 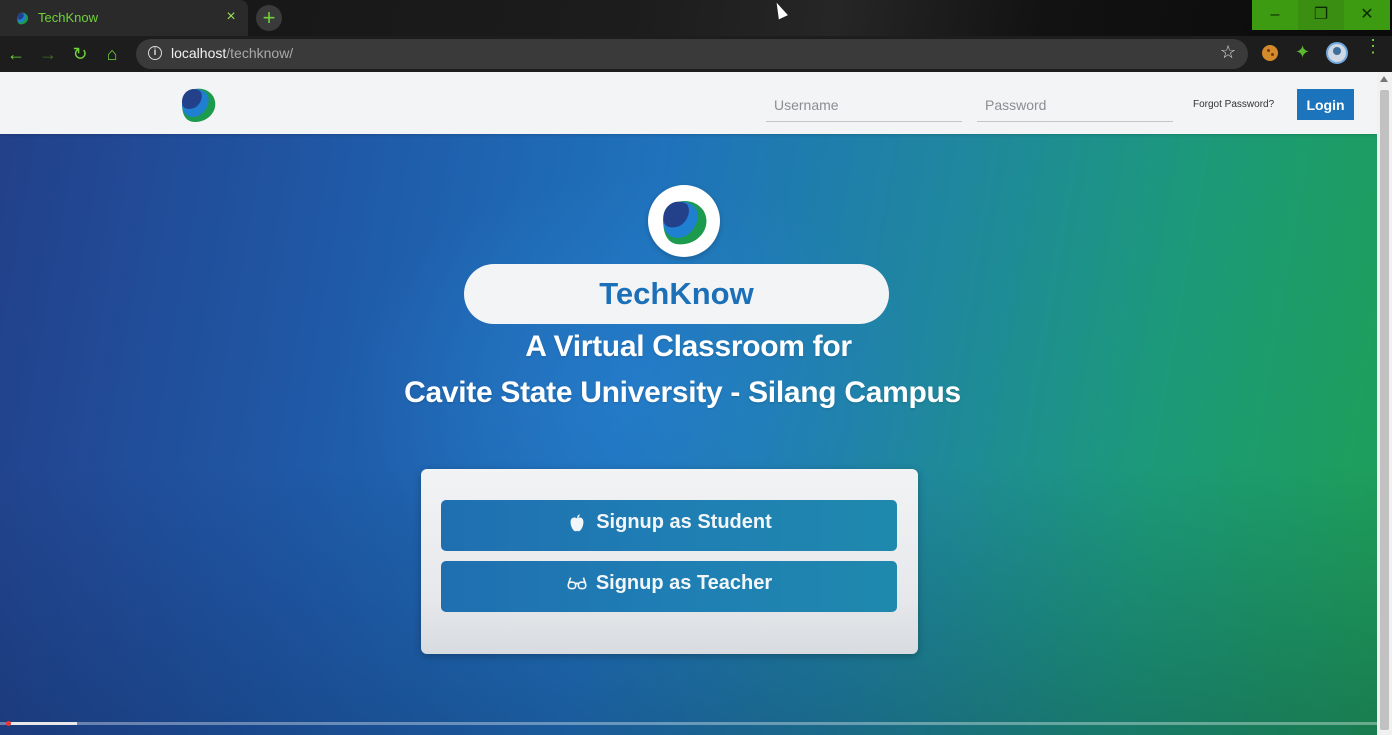 I want to click on url-text: localhost/techknow/, so click(x=232, y=53).